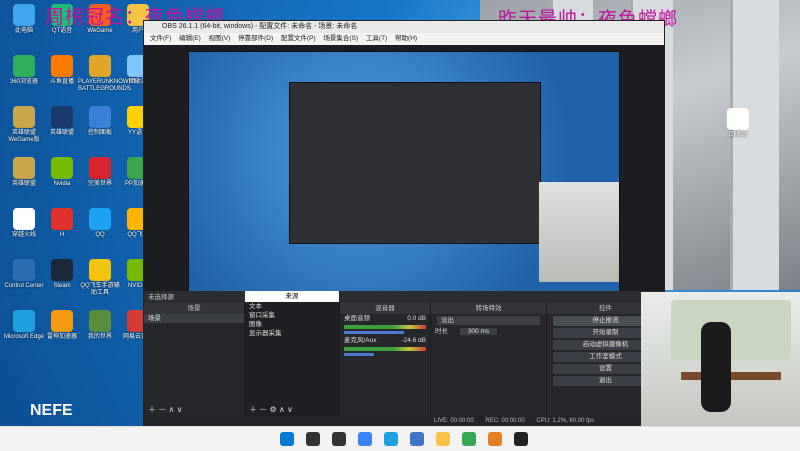 The image size is (800, 451). I want to click on person-shape, so click(716, 367).